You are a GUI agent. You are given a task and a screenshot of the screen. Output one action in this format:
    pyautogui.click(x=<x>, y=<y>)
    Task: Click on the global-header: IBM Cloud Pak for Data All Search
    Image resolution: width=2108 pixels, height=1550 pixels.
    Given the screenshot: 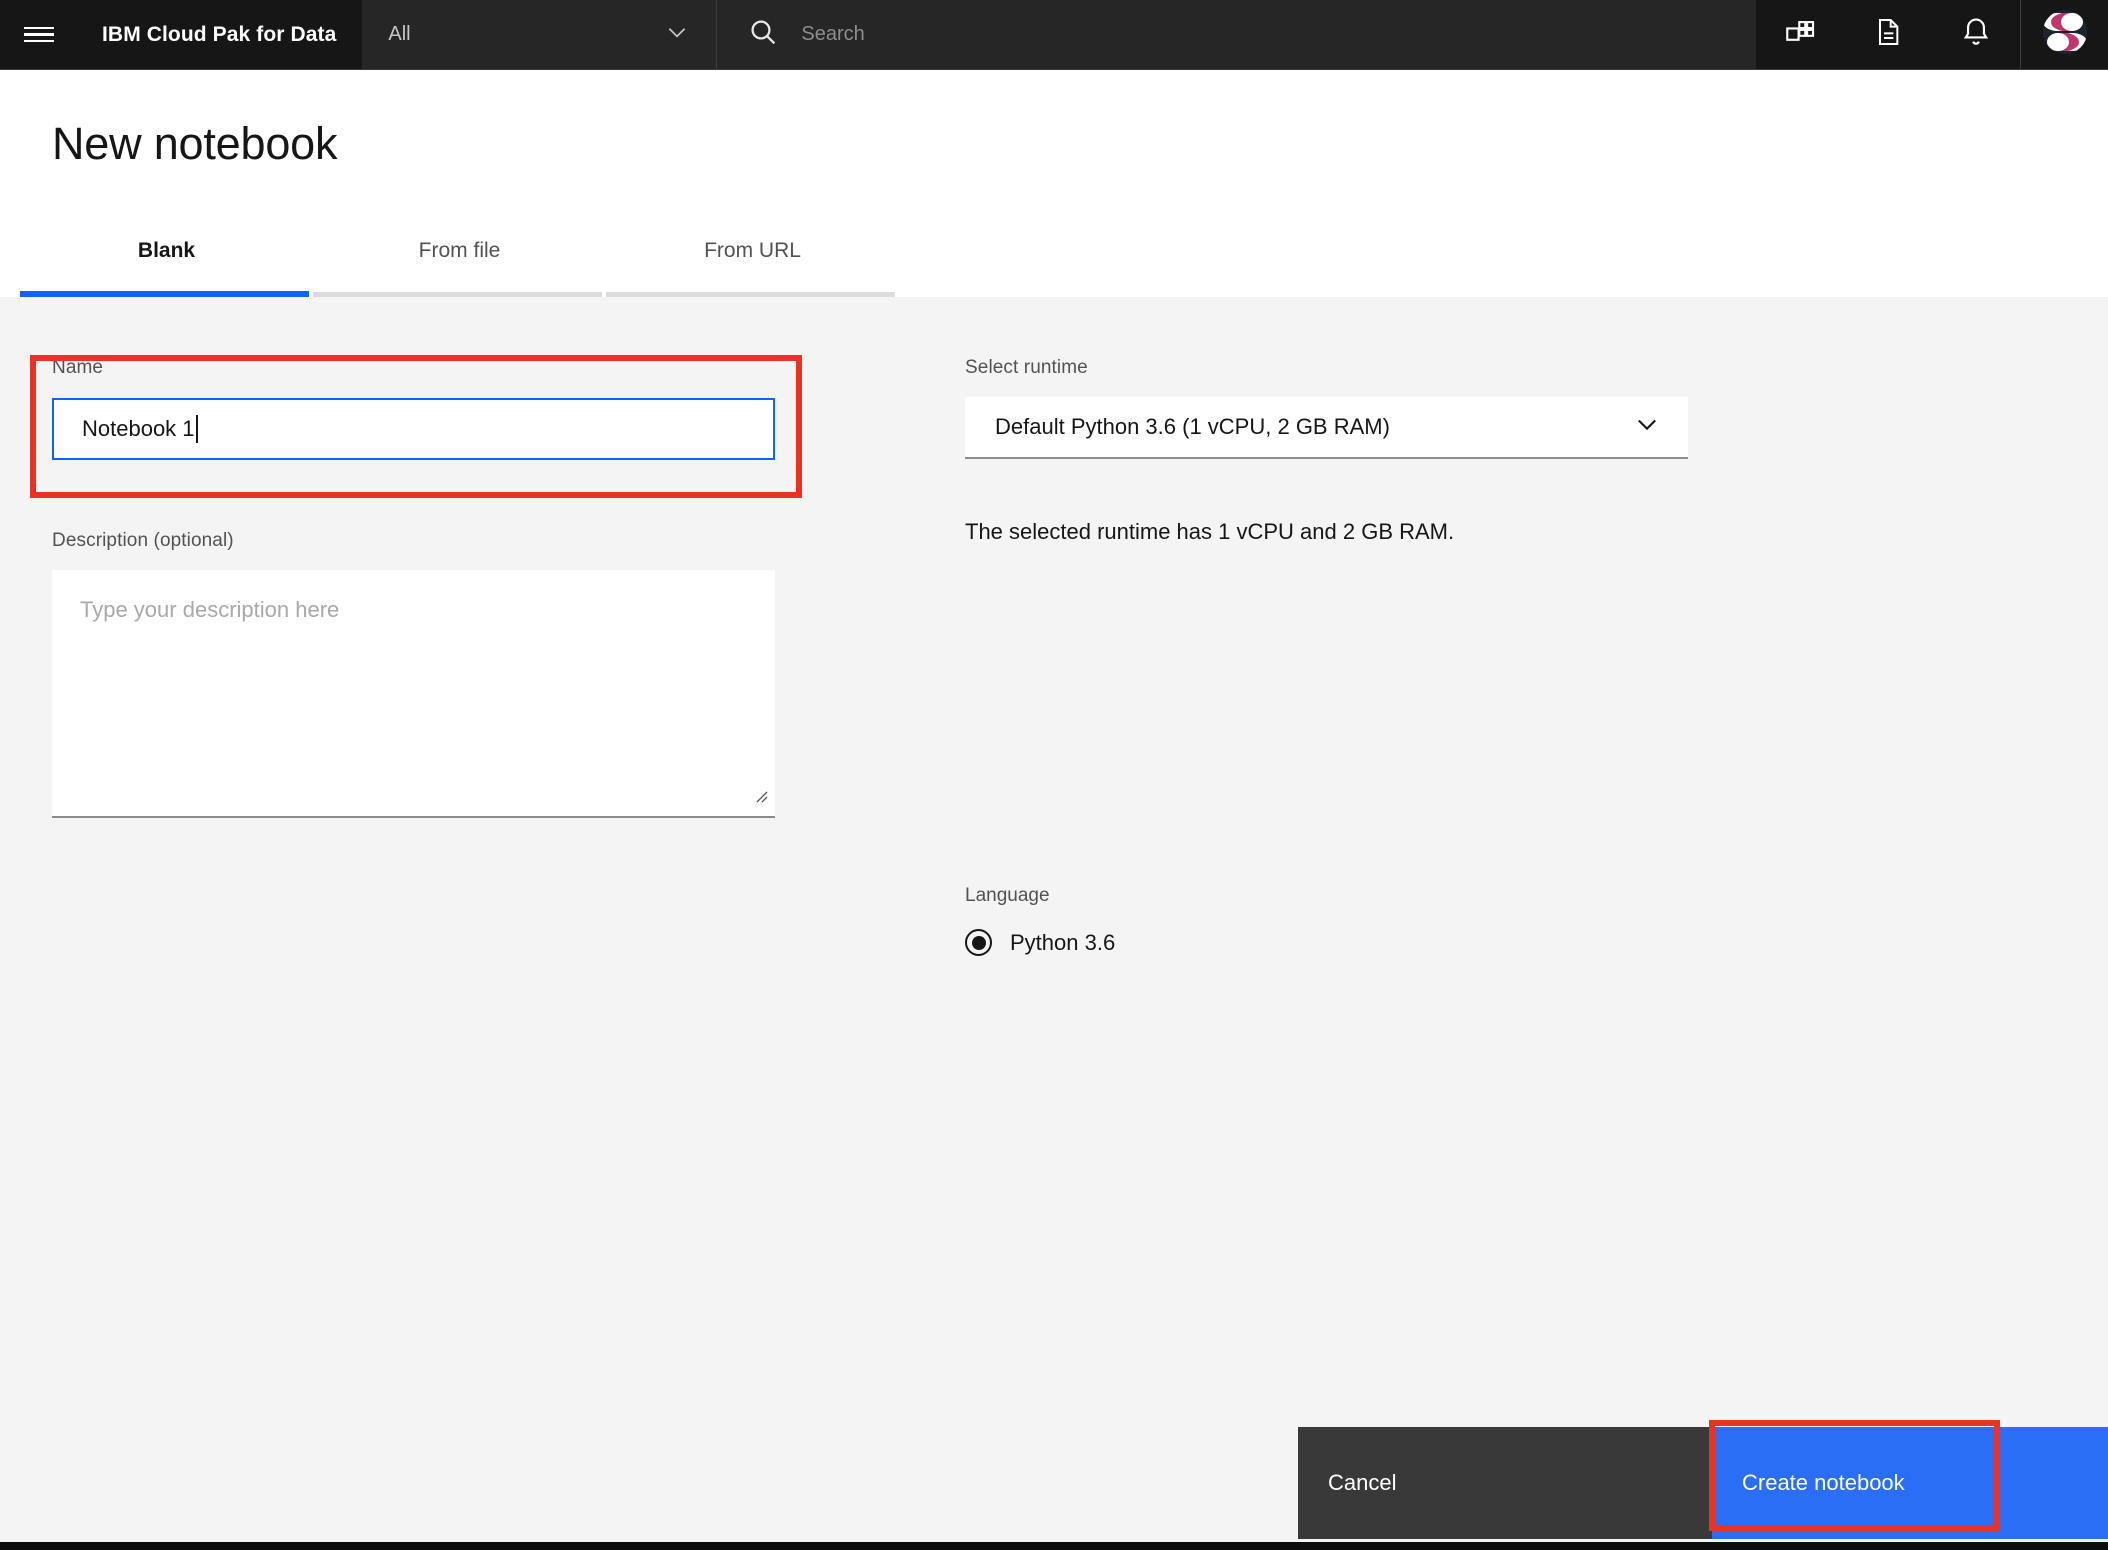 What is the action you would take?
    pyautogui.click(x=1054, y=35)
    